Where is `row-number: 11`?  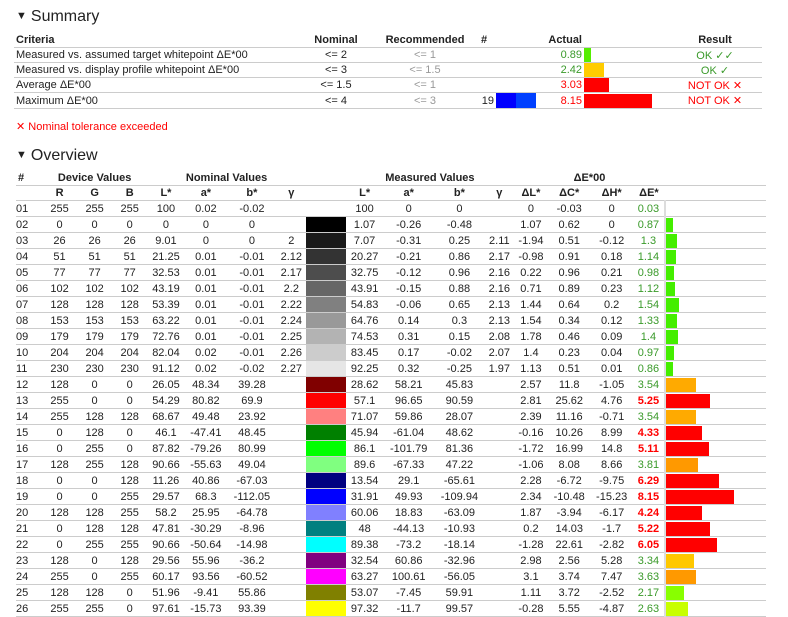 row-number: 11 is located at coordinates (29, 368).